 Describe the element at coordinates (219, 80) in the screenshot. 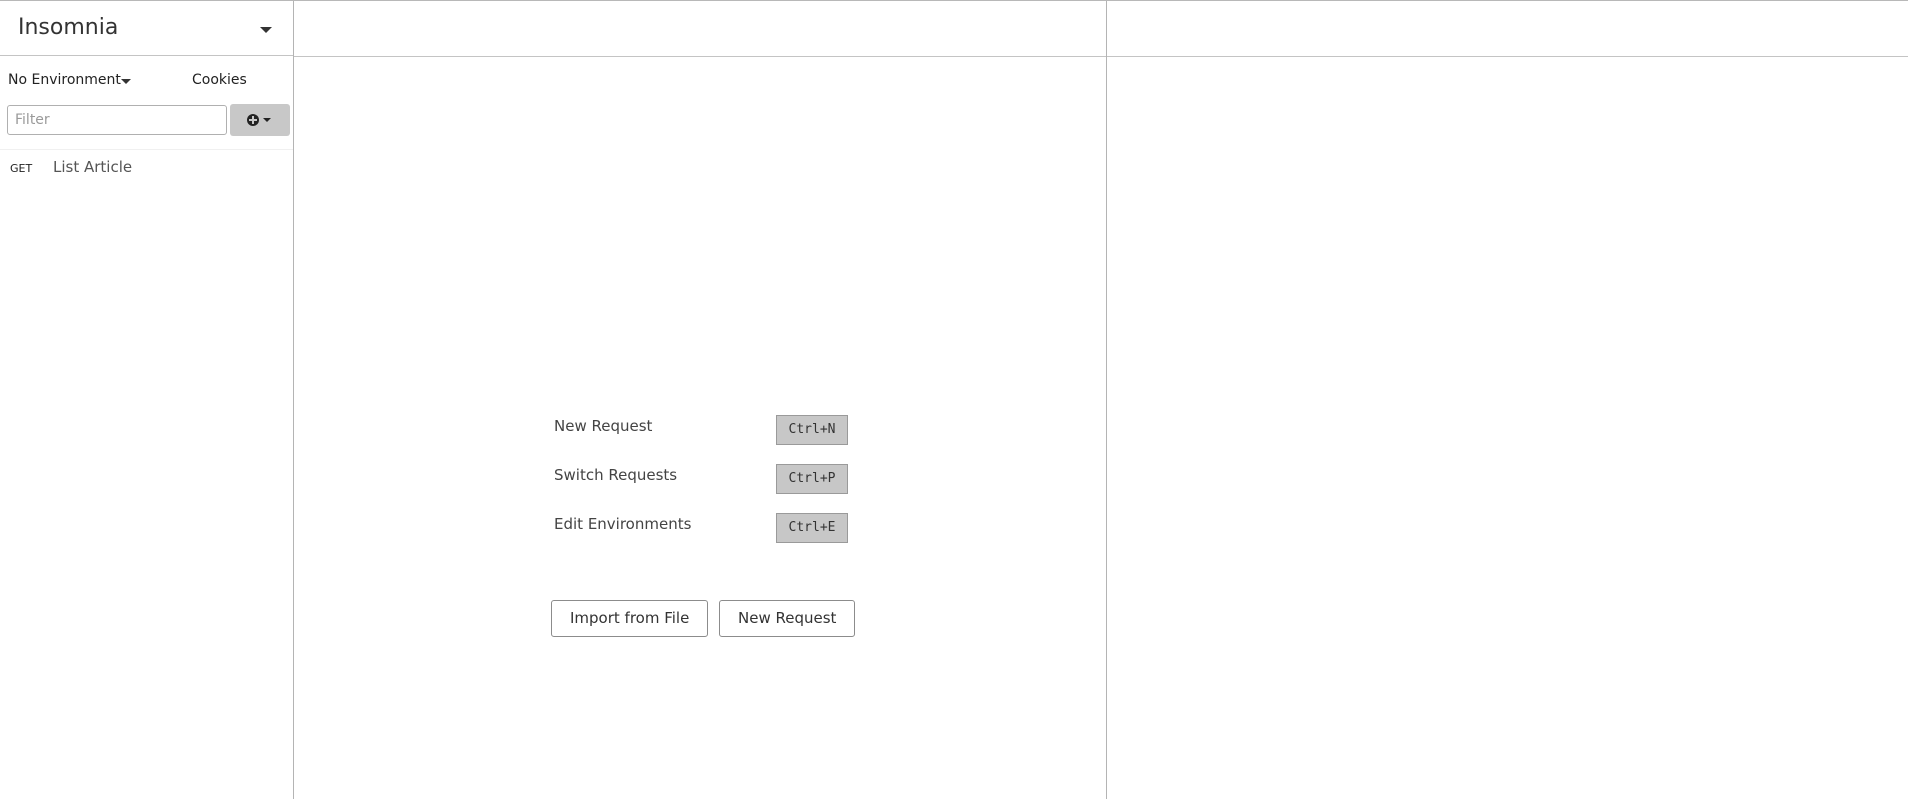

I see `cookies-button: Cookies` at that location.